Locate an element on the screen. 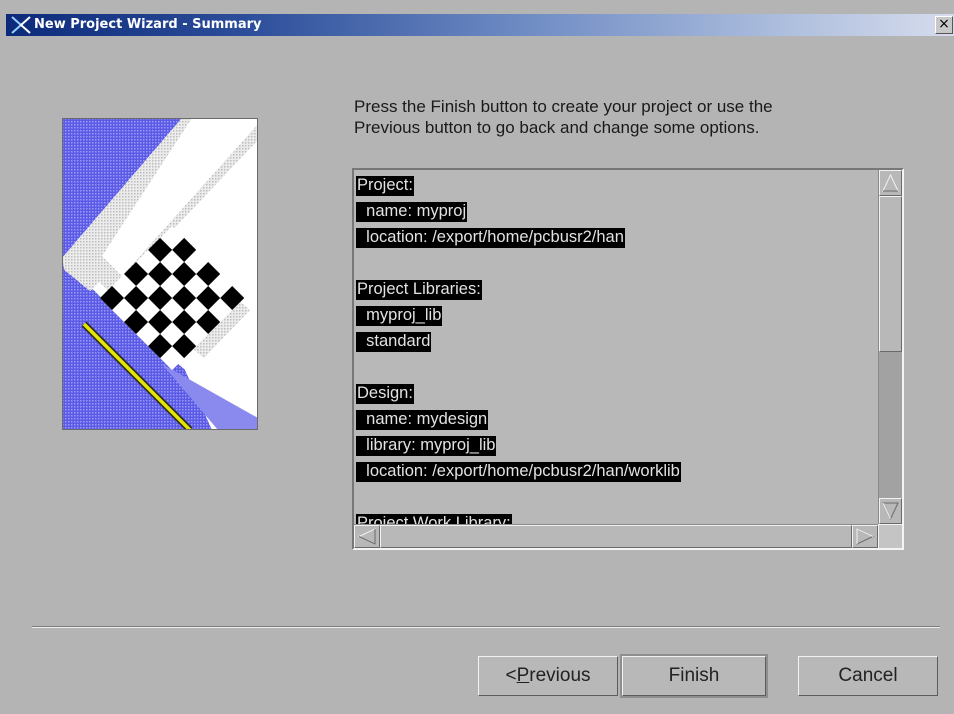 This screenshot has width=954, height=714. summary-line: name: myproj is located at coordinates (616, 211).